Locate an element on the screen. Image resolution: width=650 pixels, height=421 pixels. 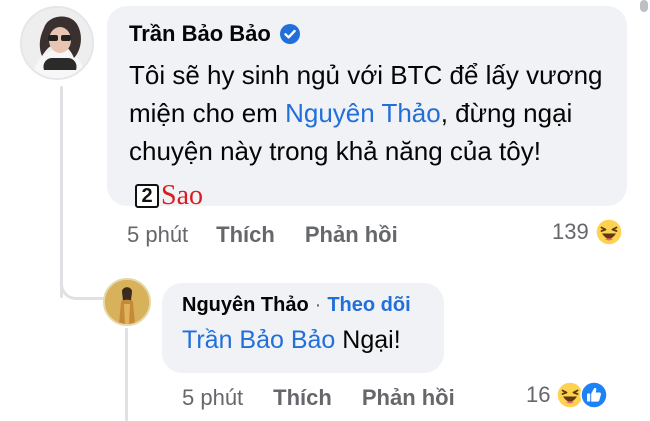
like-icon is located at coordinates (594, 395).